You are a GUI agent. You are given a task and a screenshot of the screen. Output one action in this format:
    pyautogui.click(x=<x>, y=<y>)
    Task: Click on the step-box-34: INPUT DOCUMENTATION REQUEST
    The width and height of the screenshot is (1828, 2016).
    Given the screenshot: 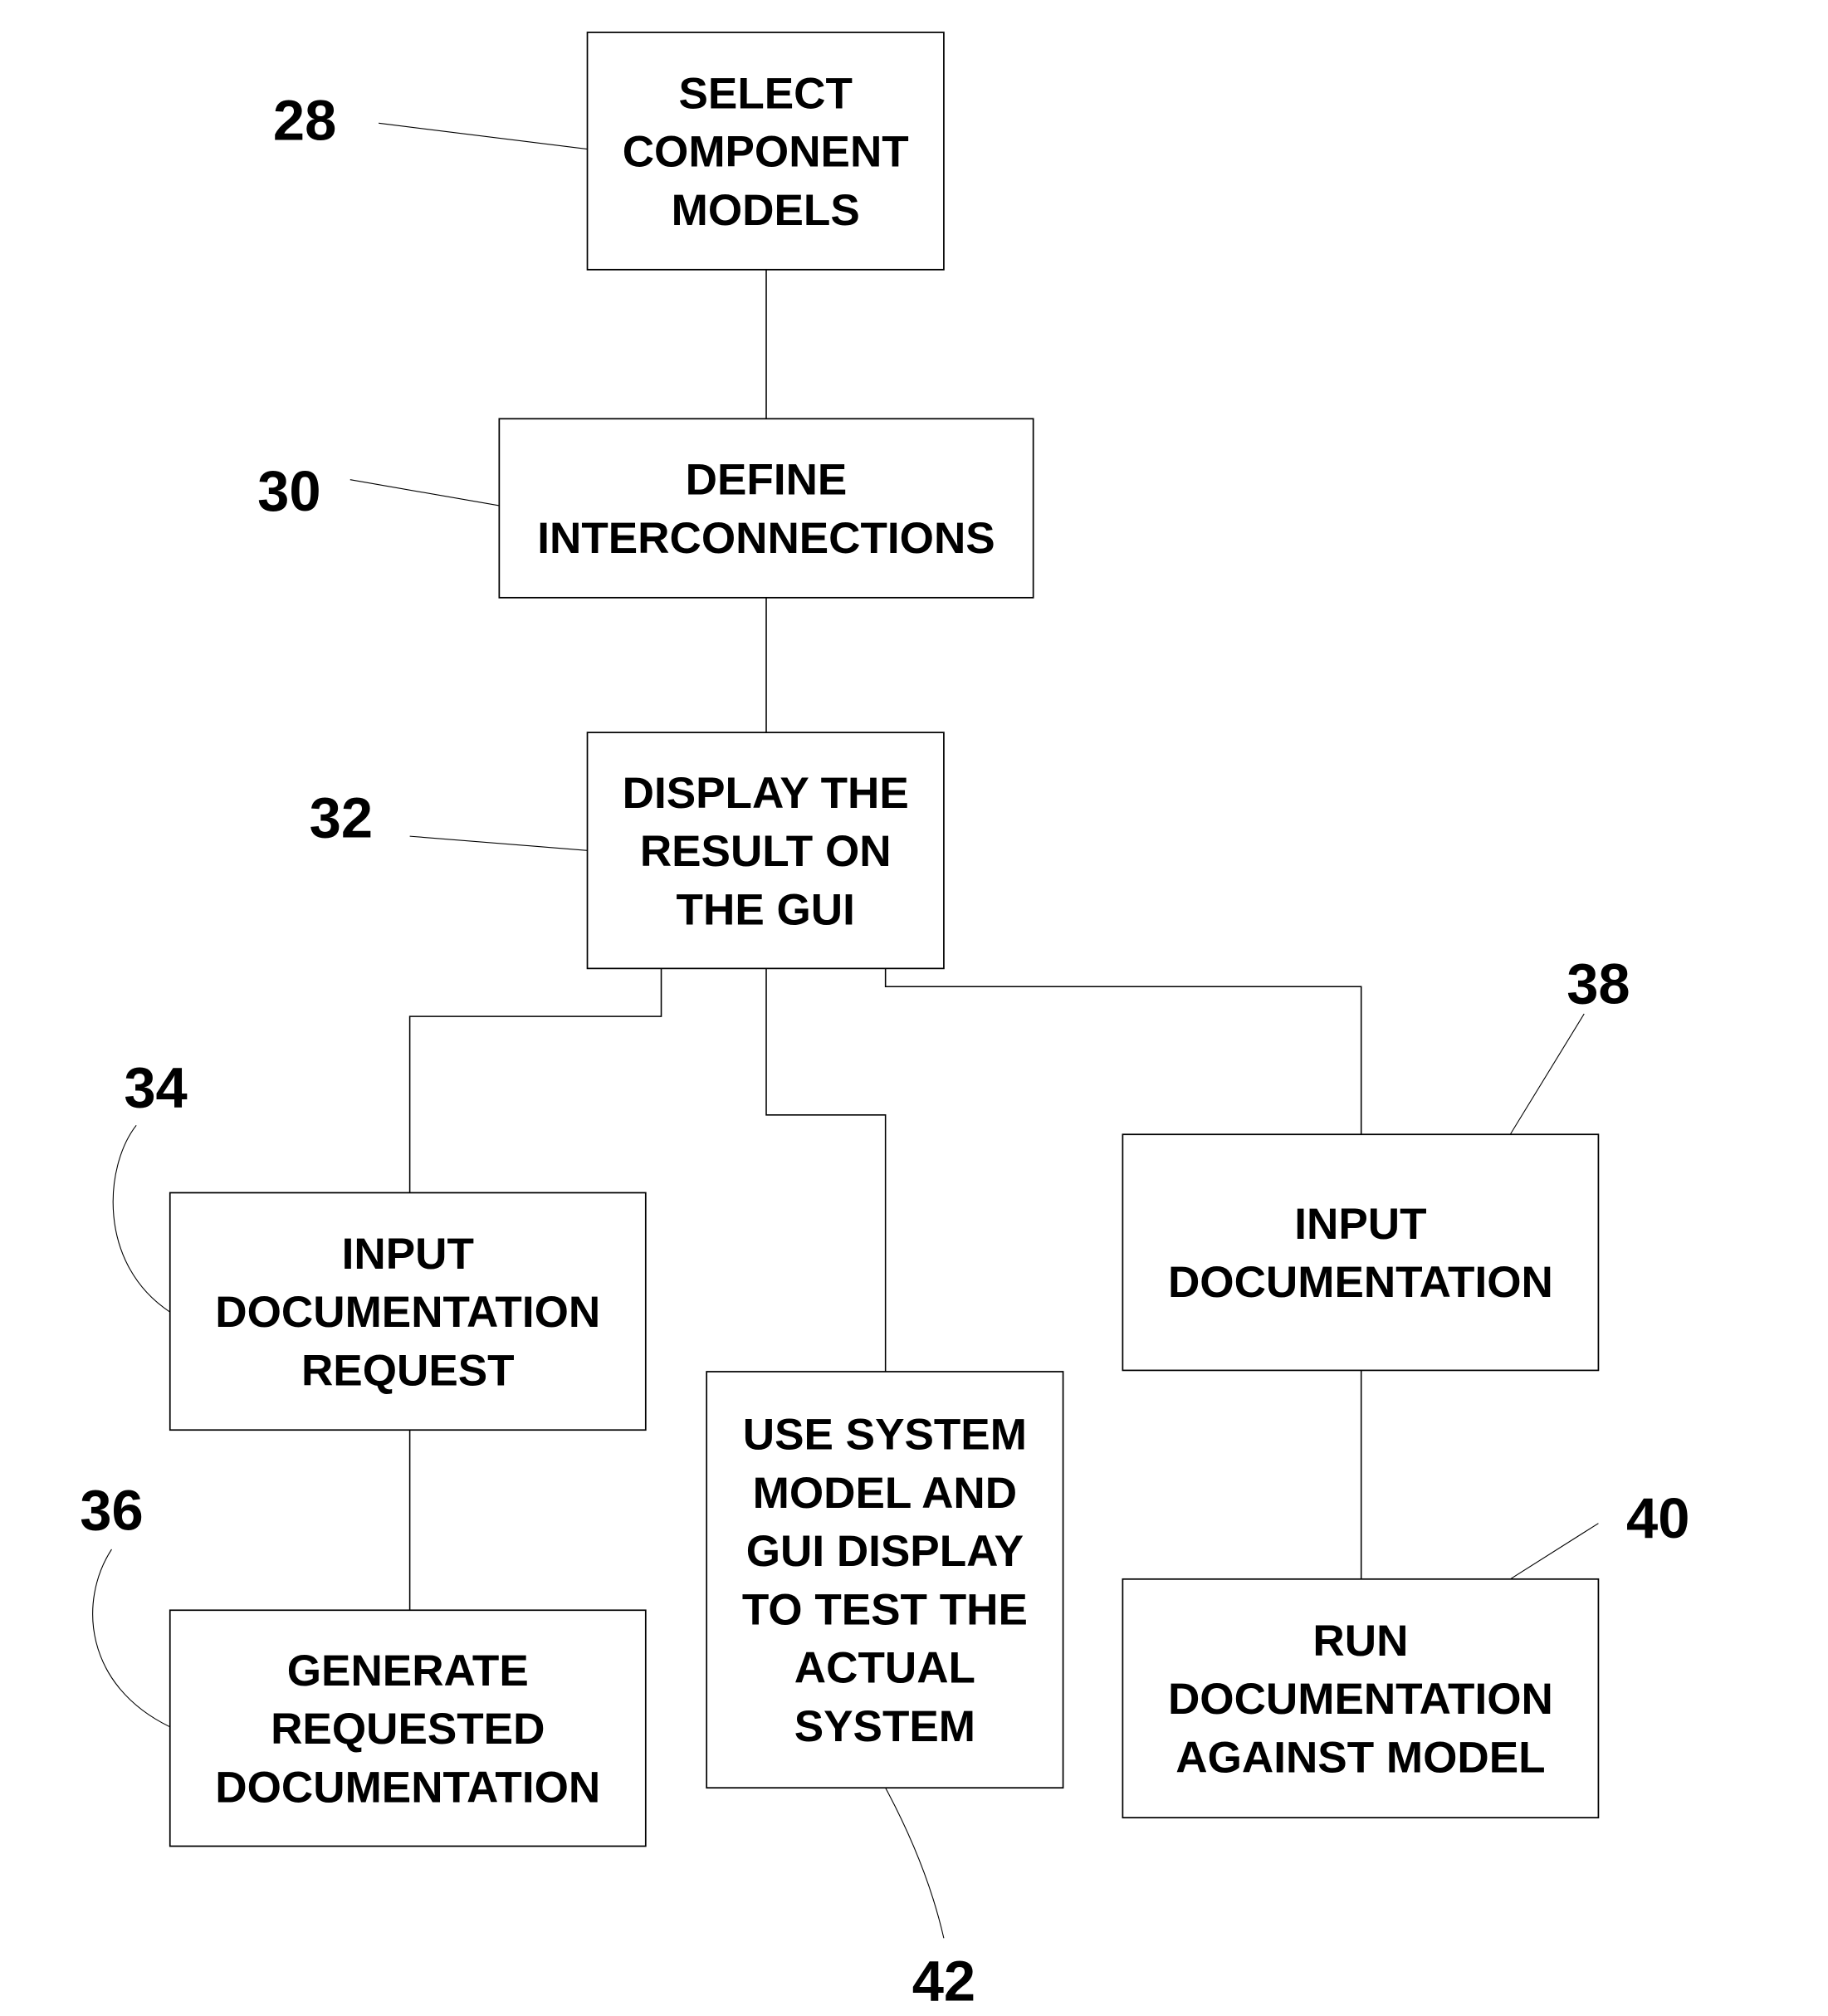 What is the action you would take?
    pyautogui.click(x=408, y=1311)
    